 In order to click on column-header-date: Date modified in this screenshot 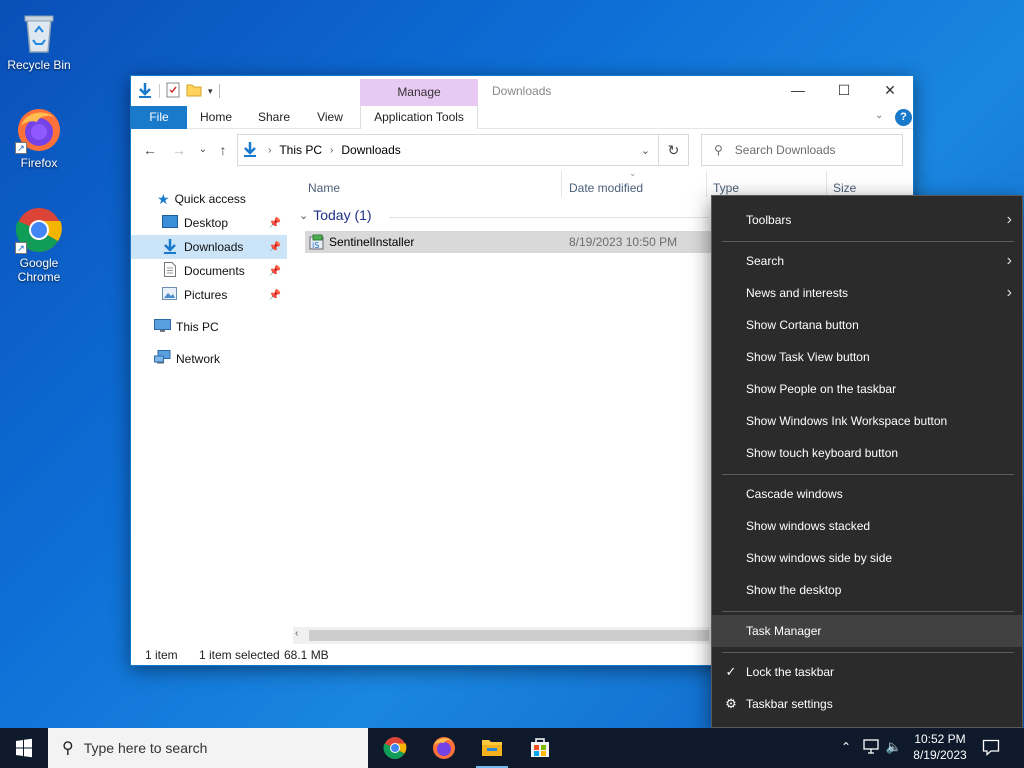, I will do `click(606, 188)`.